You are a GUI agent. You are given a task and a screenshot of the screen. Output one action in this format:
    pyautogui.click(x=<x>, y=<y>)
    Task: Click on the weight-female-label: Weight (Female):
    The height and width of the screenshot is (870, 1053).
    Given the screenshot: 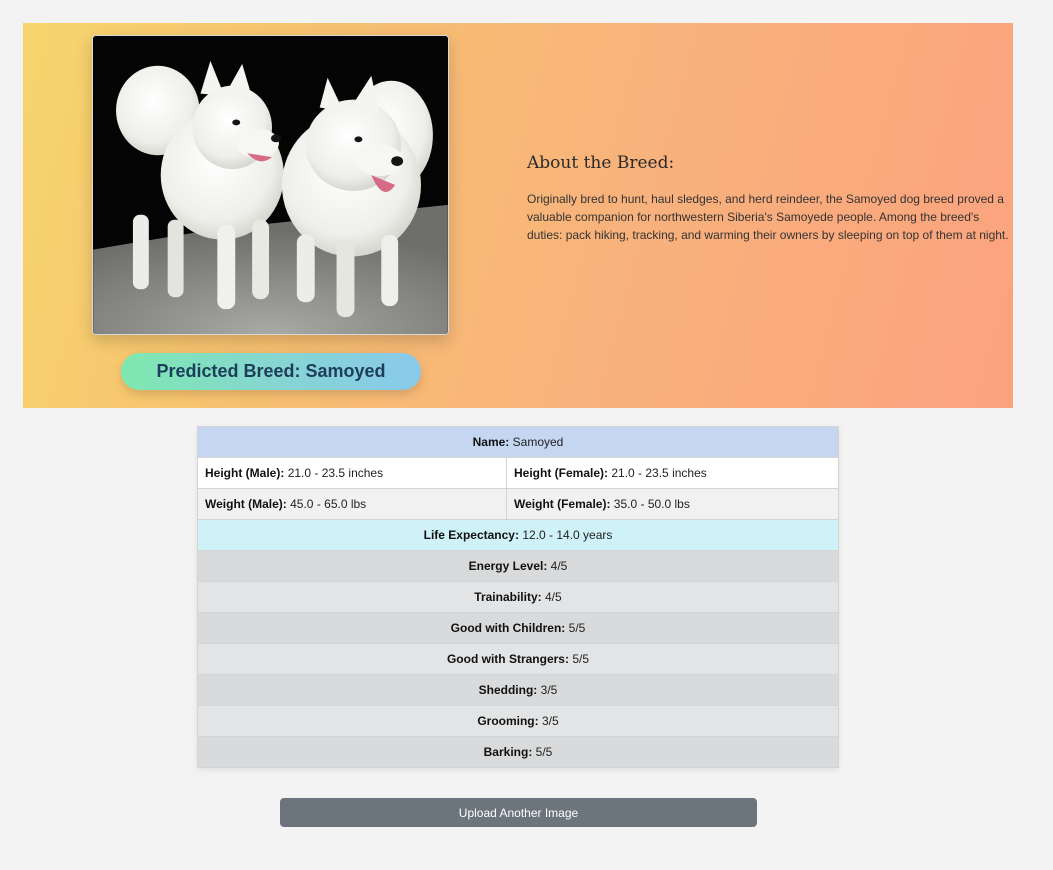 What is the action you would take?
    pyautogui.click(x=562, y=504)
    